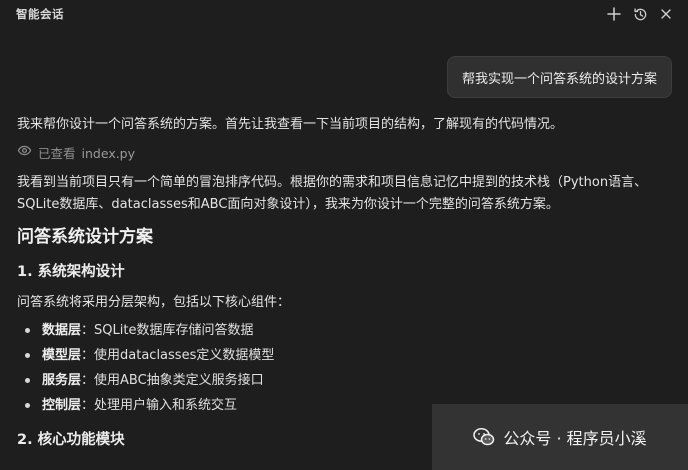 The image size is (688, 470). Describe the element at coordinates (62, 355) in the screenshot. I see `component-name: 模型层` at that location.